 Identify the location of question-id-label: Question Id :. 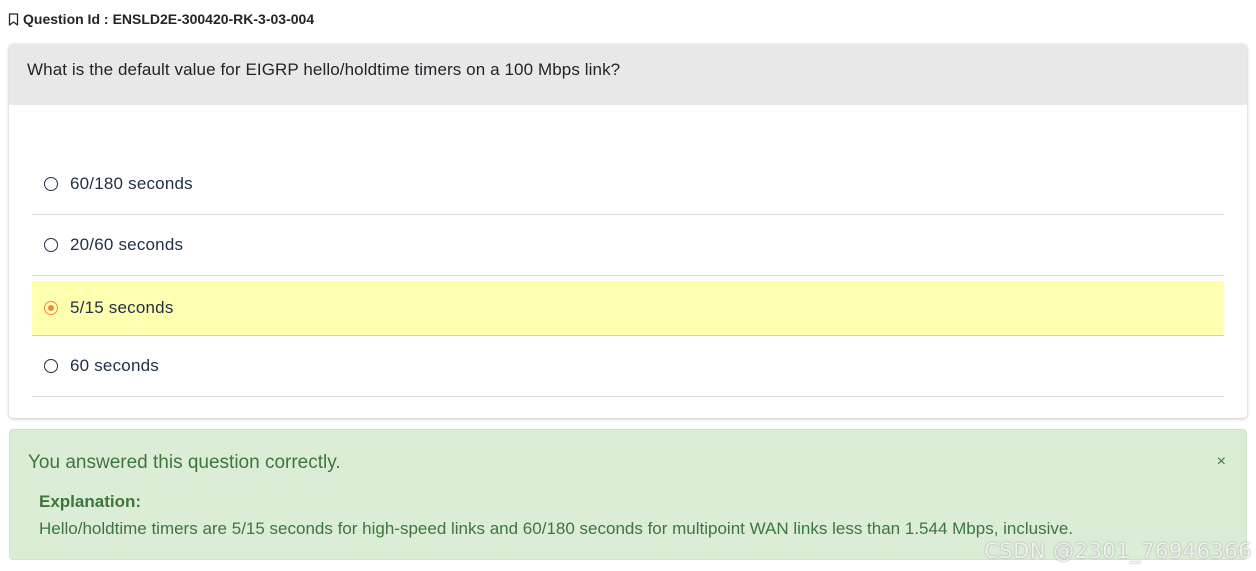
(66, 19).